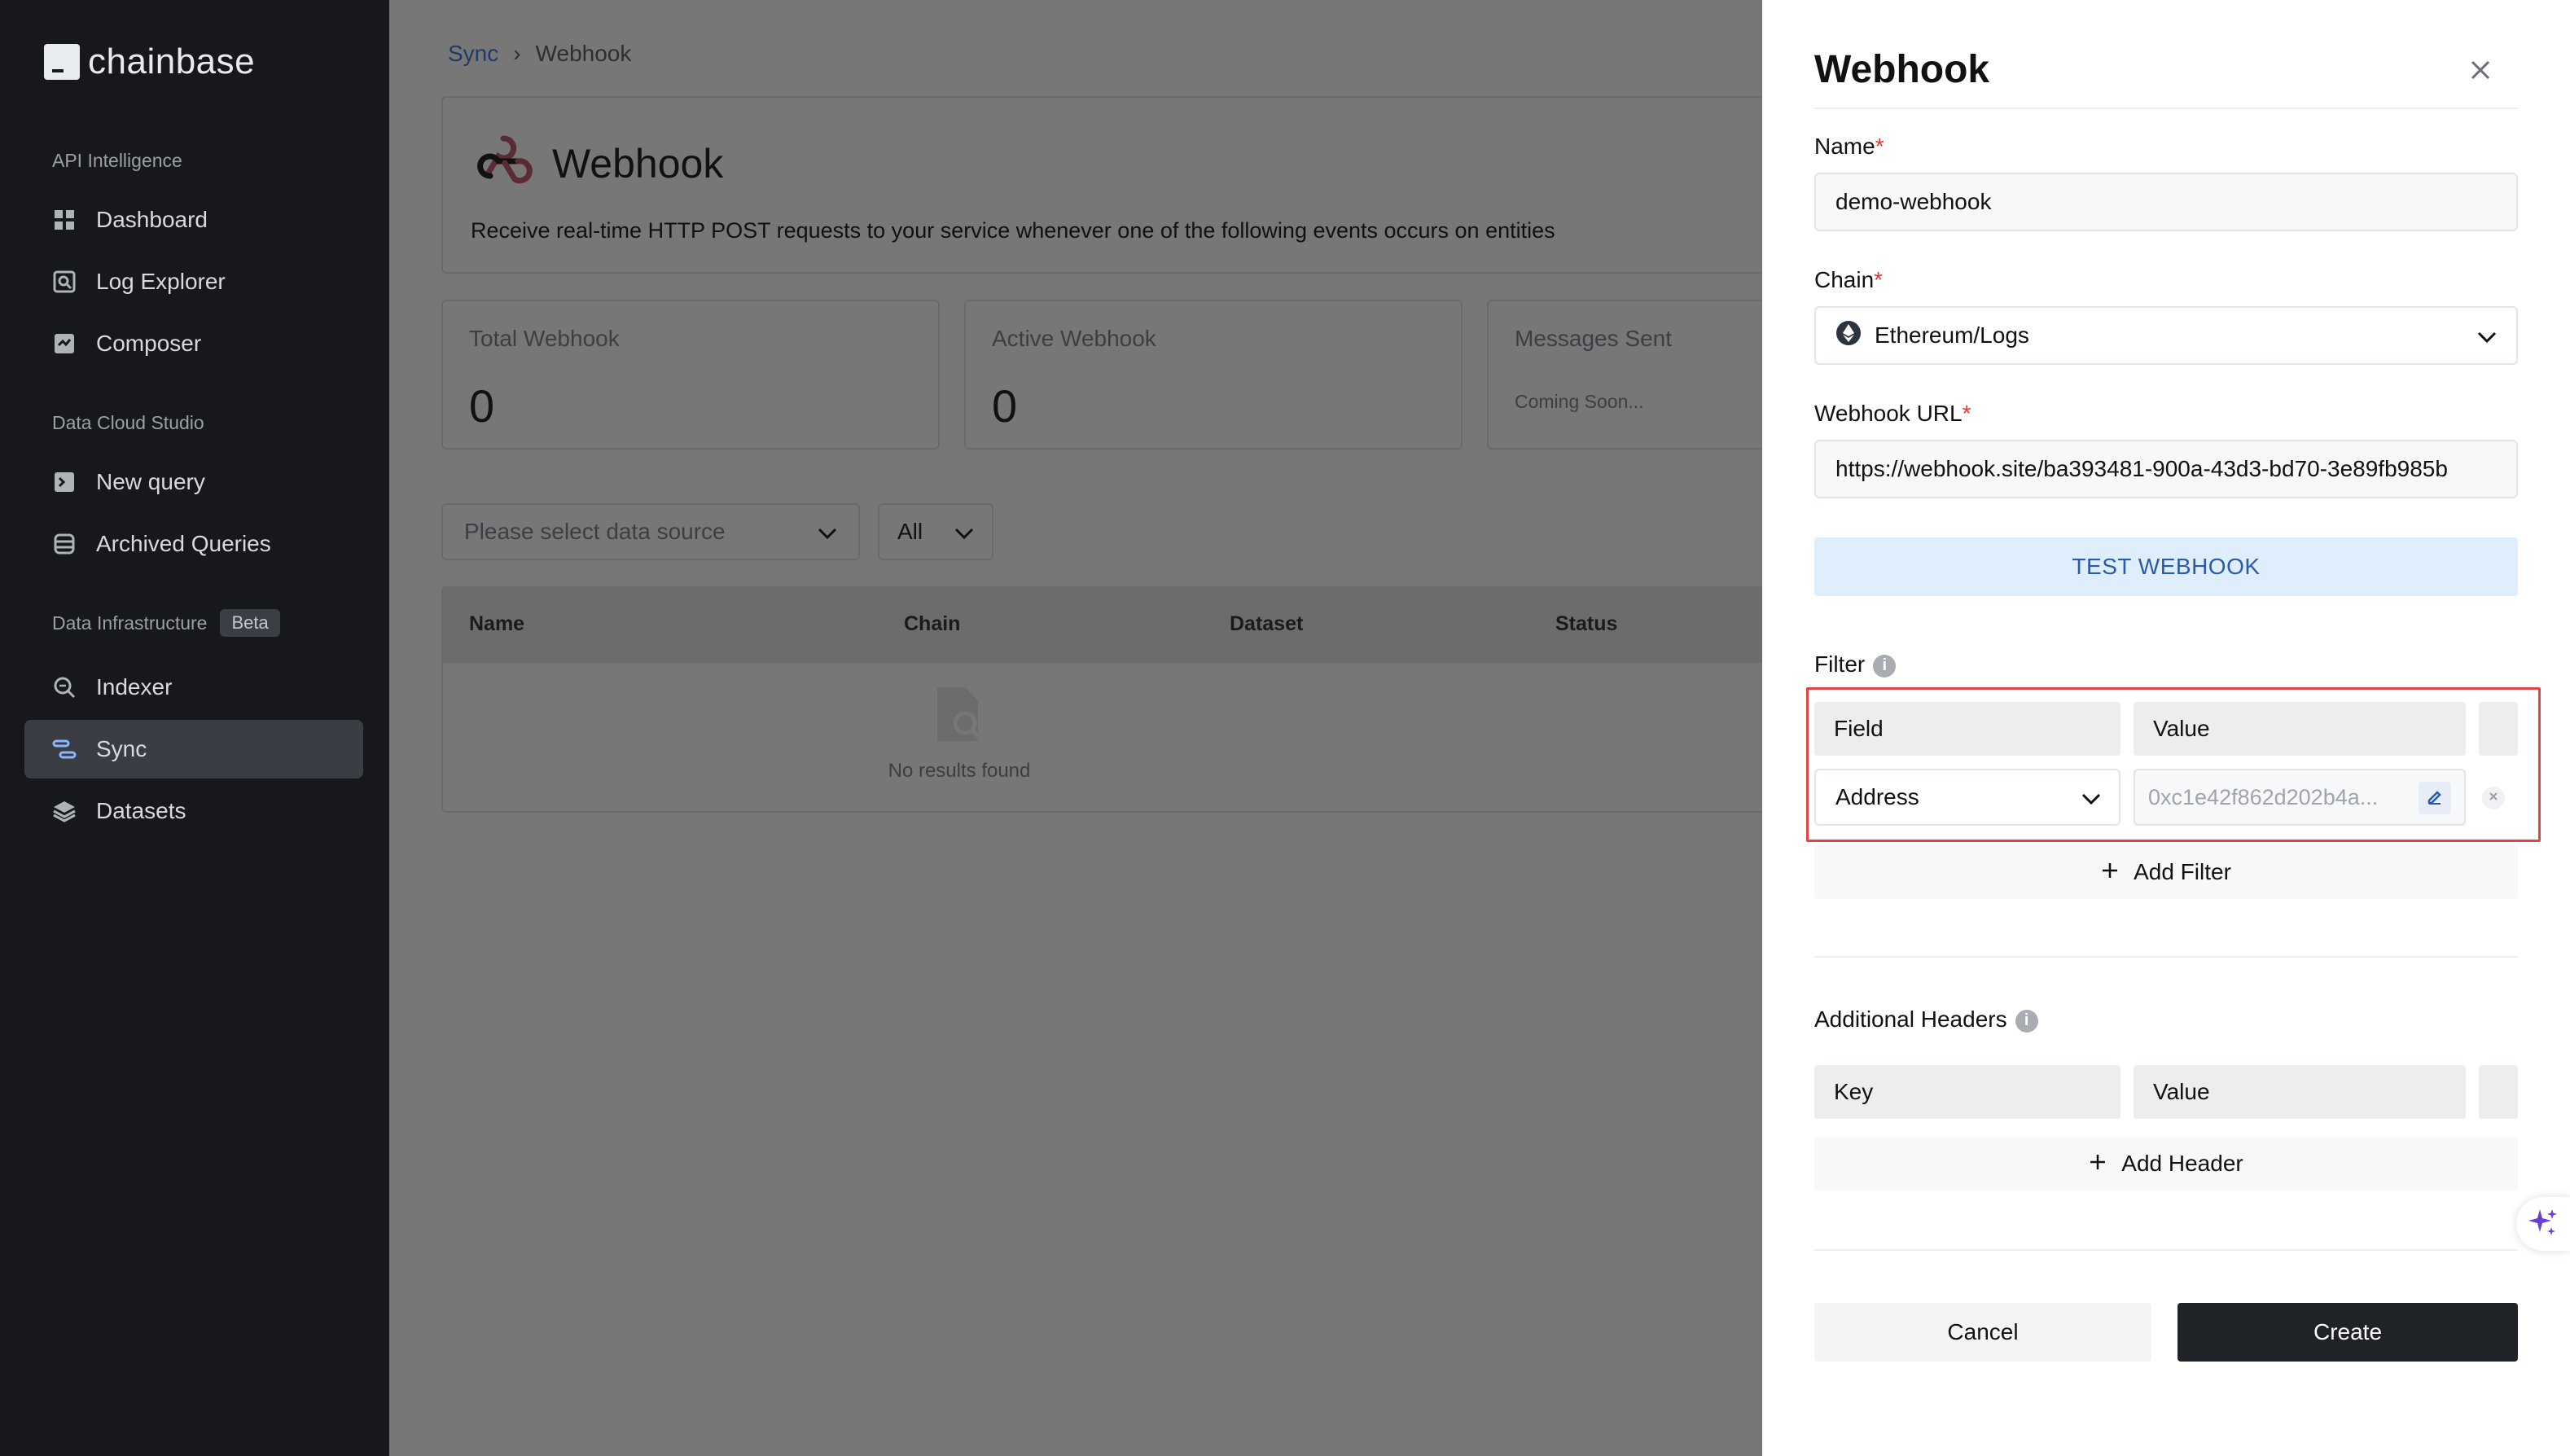 The image size is (2570, 1456). Describe the element at coordinates (690, 375) in the screenshot. I see `stat-card-total: Total Webhook 0` at that location.